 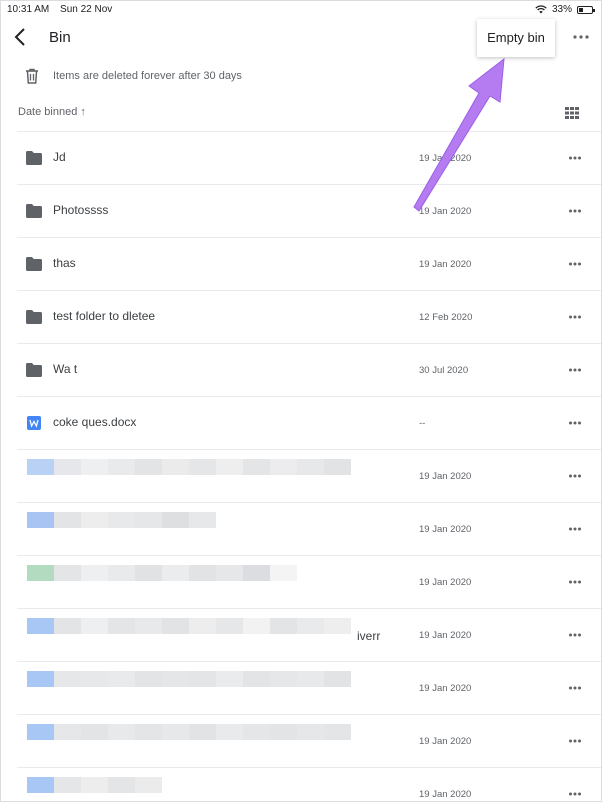 What do you see at coordinates (301, 38) in the screenshot?
I see `app-bar: Bin Empty bin` at bounding box center [301, 38].